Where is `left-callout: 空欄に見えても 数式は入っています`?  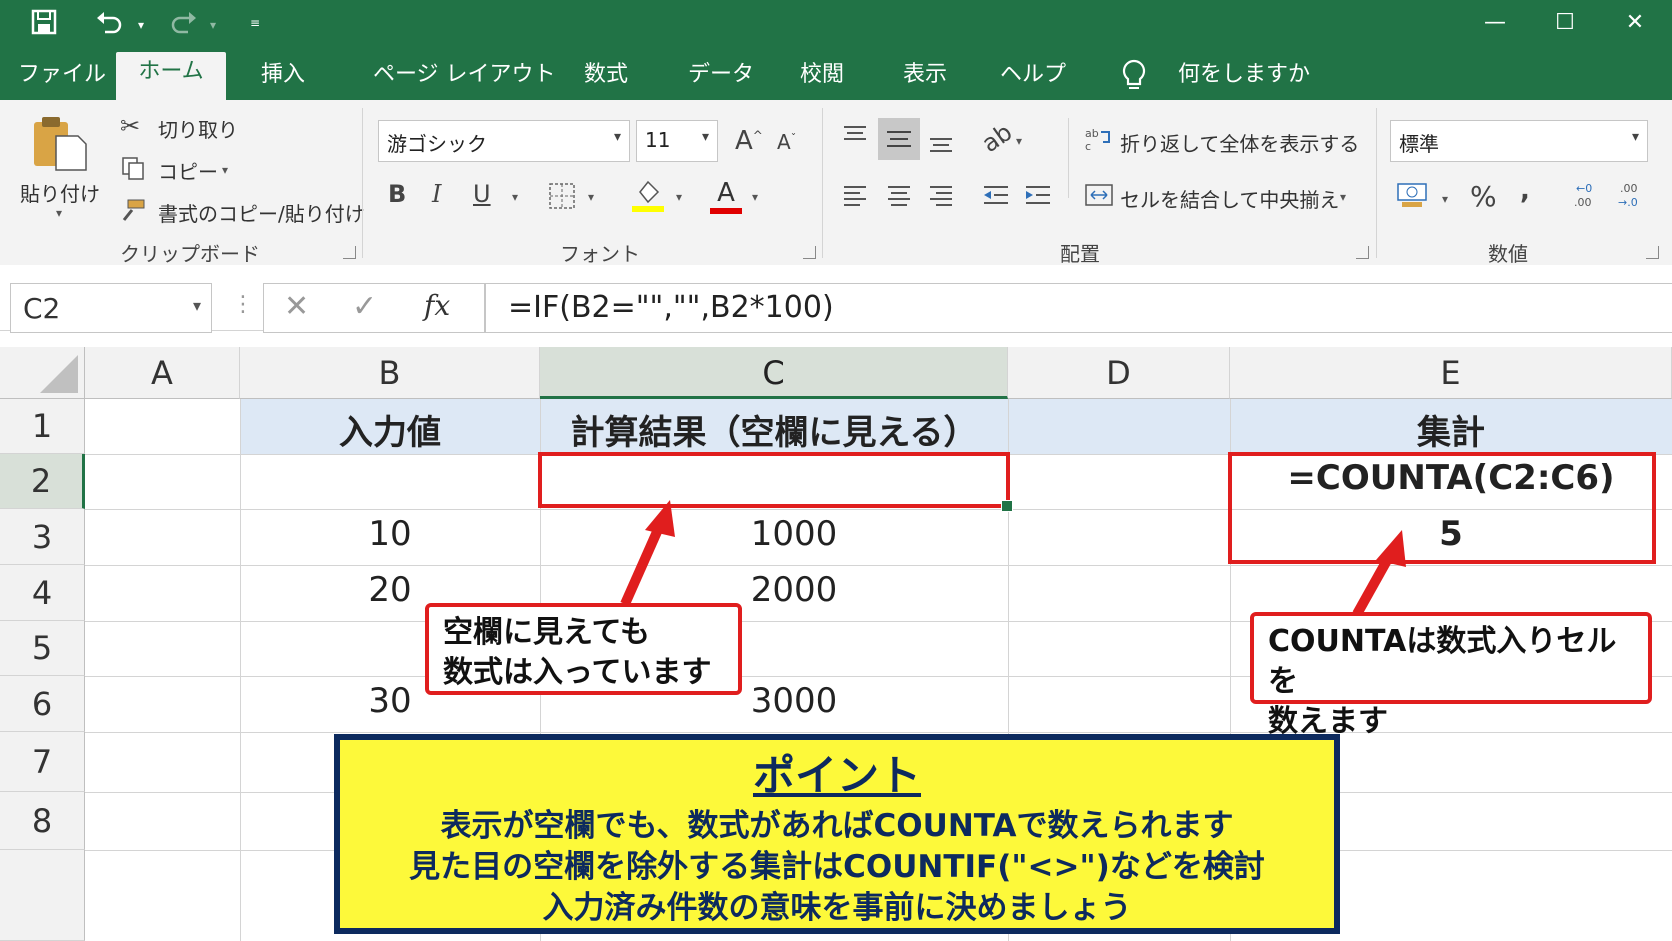
left-callout: 空欄に見えても 数式は入っています is located at coordinates (583, 649).